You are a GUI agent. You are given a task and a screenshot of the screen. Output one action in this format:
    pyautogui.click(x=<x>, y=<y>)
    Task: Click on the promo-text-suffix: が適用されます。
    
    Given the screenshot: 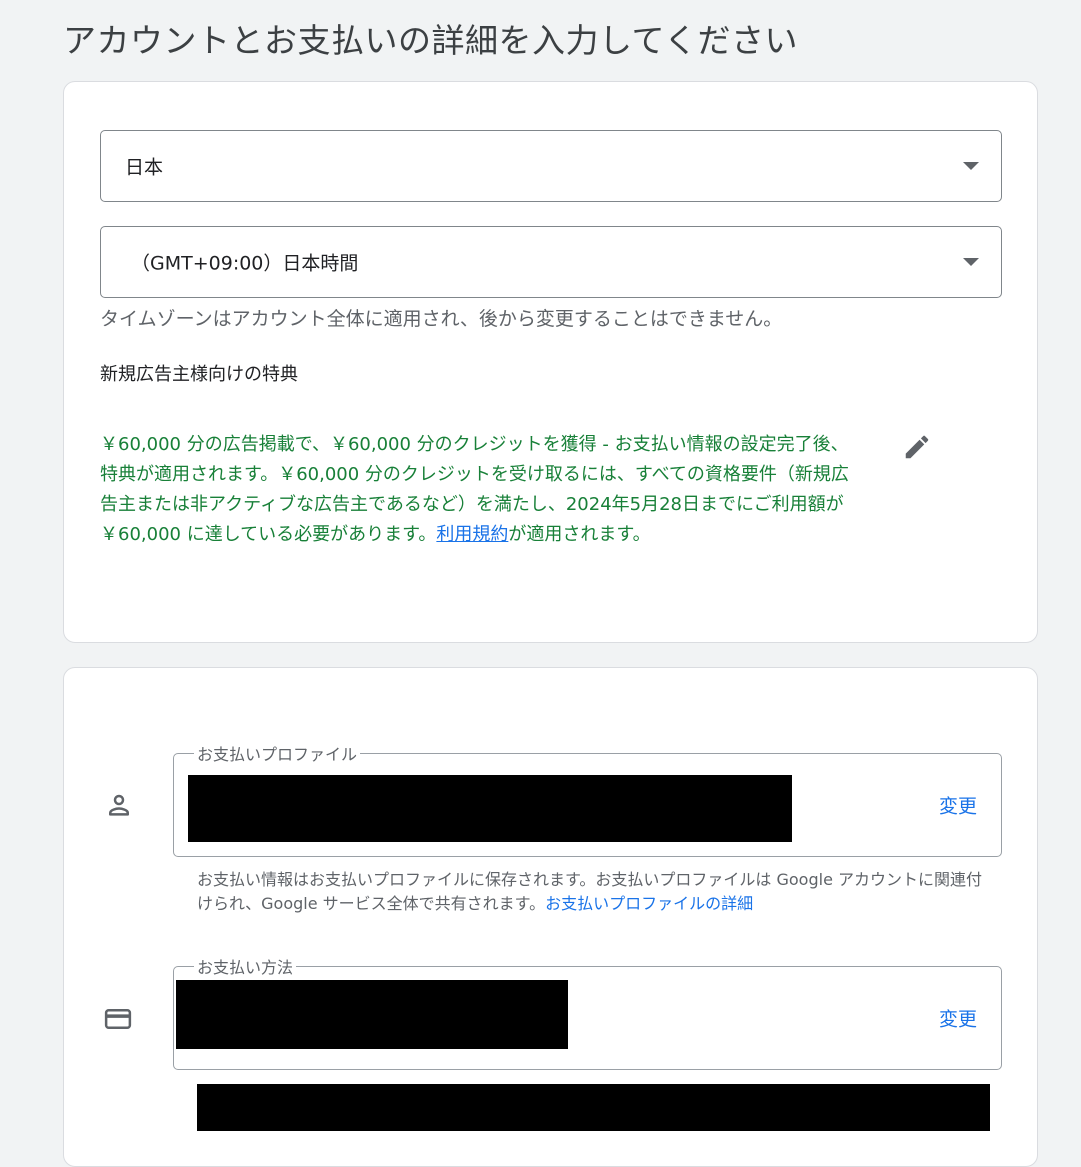 What is the action you would take?
    pyautogui.click(x=579, y=534)
    